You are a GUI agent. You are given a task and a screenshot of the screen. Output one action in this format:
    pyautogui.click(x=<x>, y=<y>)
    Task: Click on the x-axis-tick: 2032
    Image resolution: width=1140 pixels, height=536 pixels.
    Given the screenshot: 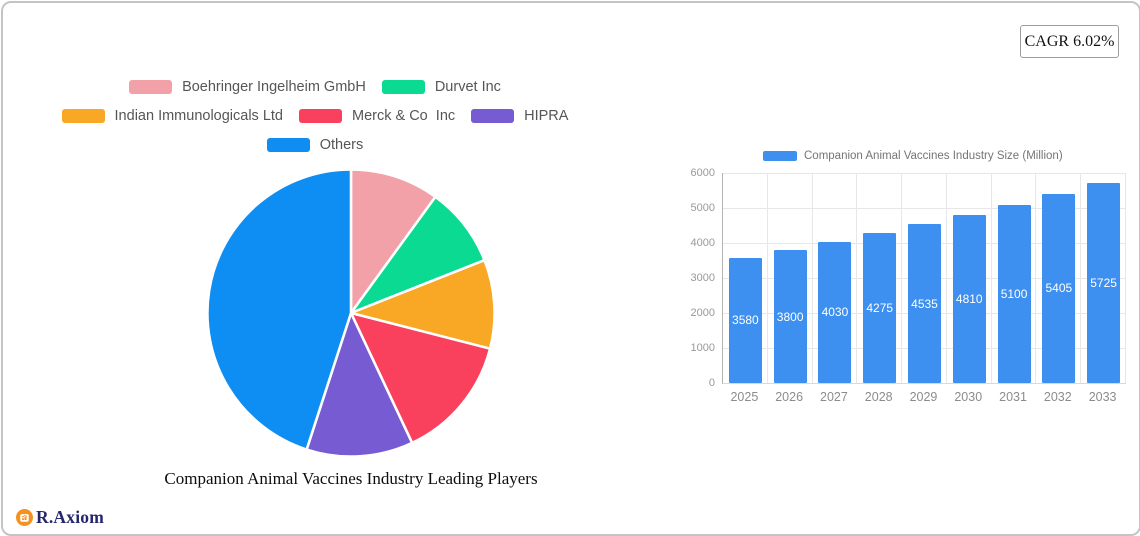 What is the action you would take?
    pyautogui.click(x=1057, y=397)
    